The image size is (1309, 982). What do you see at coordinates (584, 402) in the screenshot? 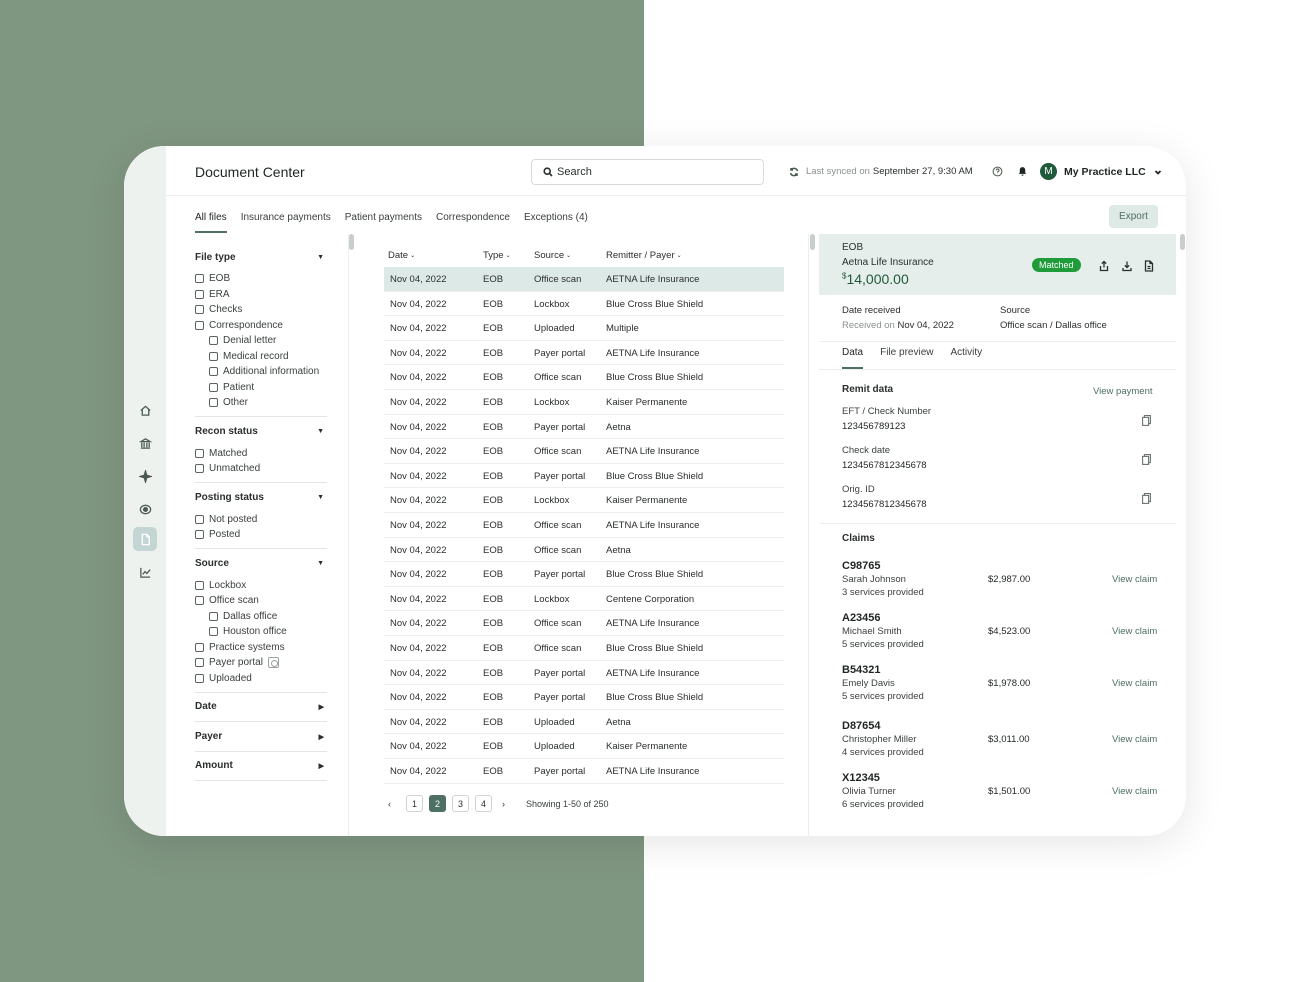
I see `table-row: Nov 04, 2022 EOB Lockbox Kaiser Permanente` at bounding box center [584, 402].